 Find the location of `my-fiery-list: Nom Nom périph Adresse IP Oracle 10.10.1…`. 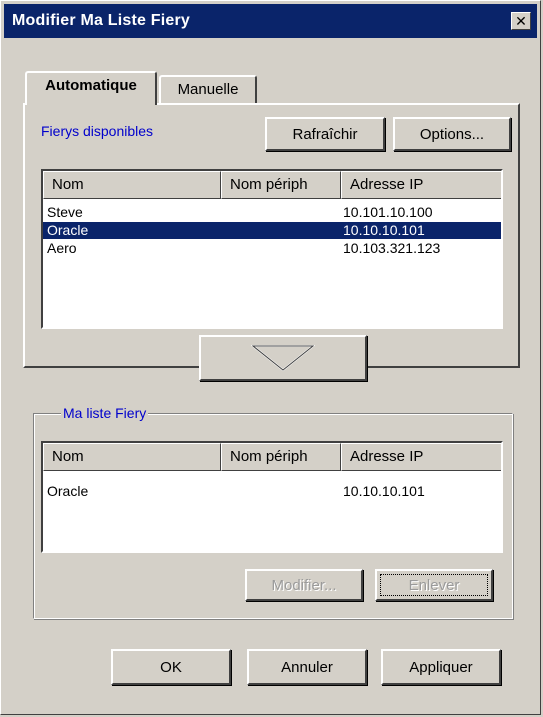

my-fiery-list: Nom Nom périph Adresse IP Oracle 10.10.1… is located at coordinates (272, 497).